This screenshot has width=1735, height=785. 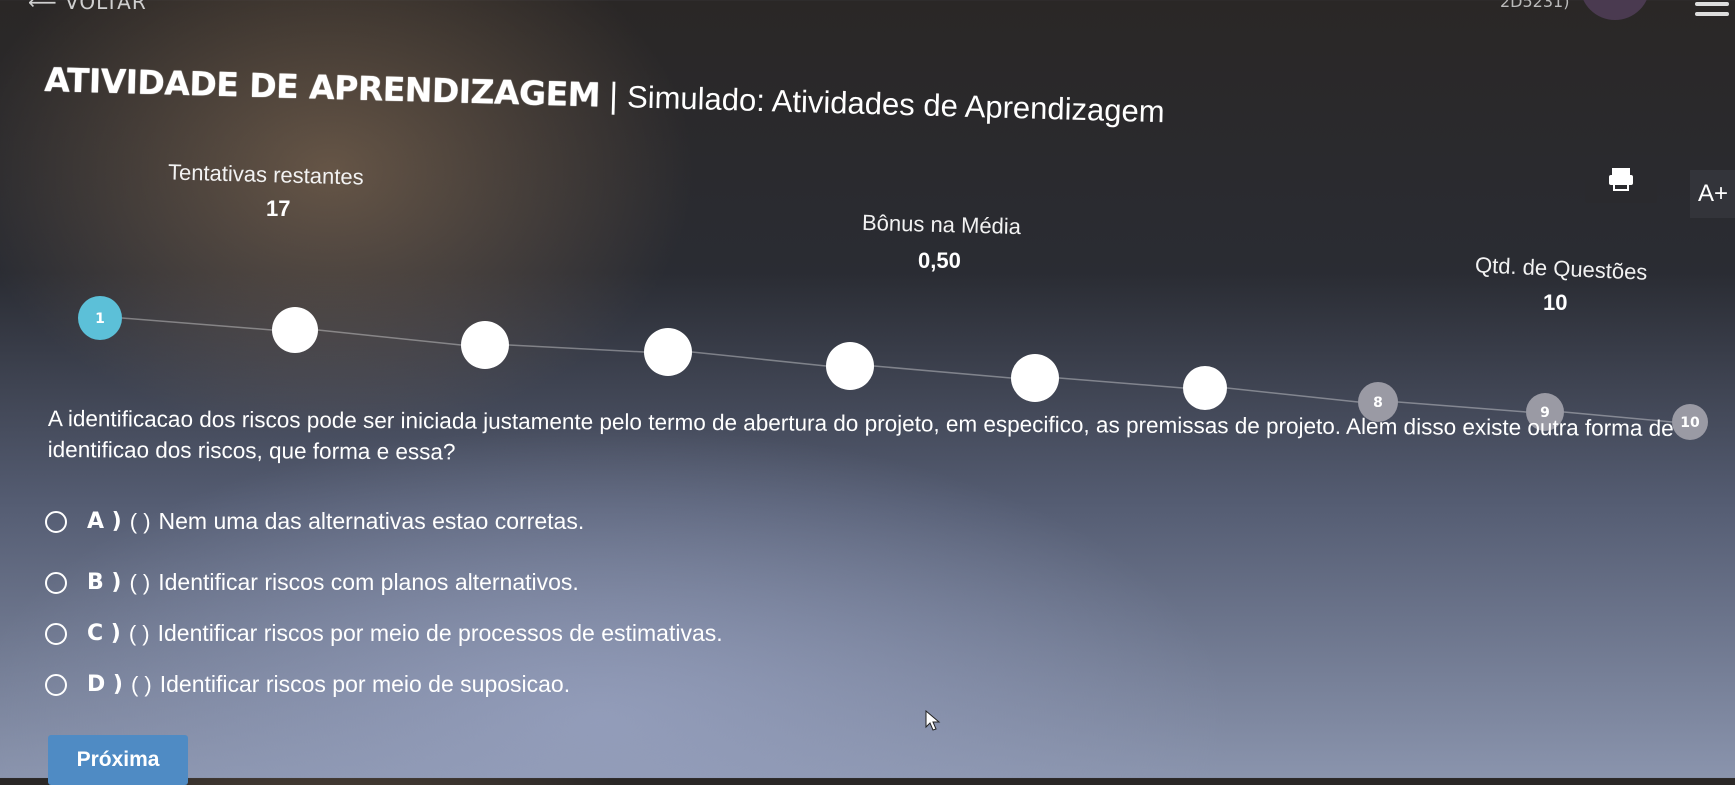 What do you see at coordinates (933, 720) in the screenshot?
I see `cursor-icon` at bounding box center [933, 720].